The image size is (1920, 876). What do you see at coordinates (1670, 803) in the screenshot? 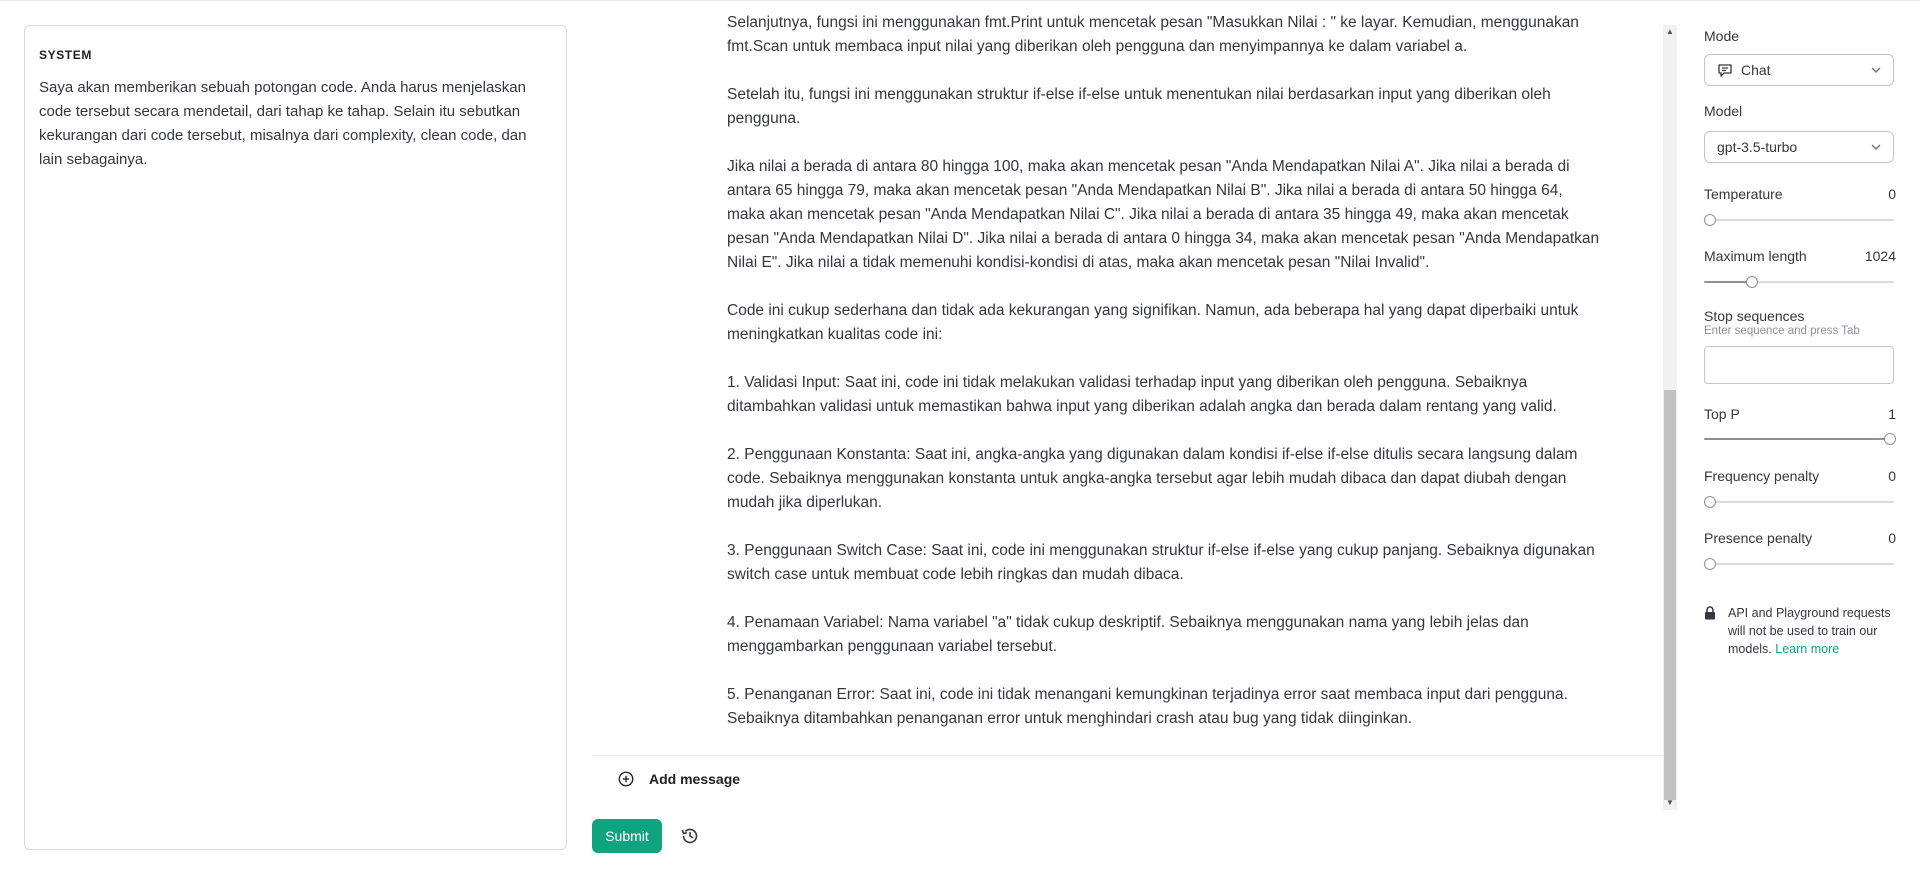
I see `scroll-down-arrow: ▼` at bounding box center [1670, 803].